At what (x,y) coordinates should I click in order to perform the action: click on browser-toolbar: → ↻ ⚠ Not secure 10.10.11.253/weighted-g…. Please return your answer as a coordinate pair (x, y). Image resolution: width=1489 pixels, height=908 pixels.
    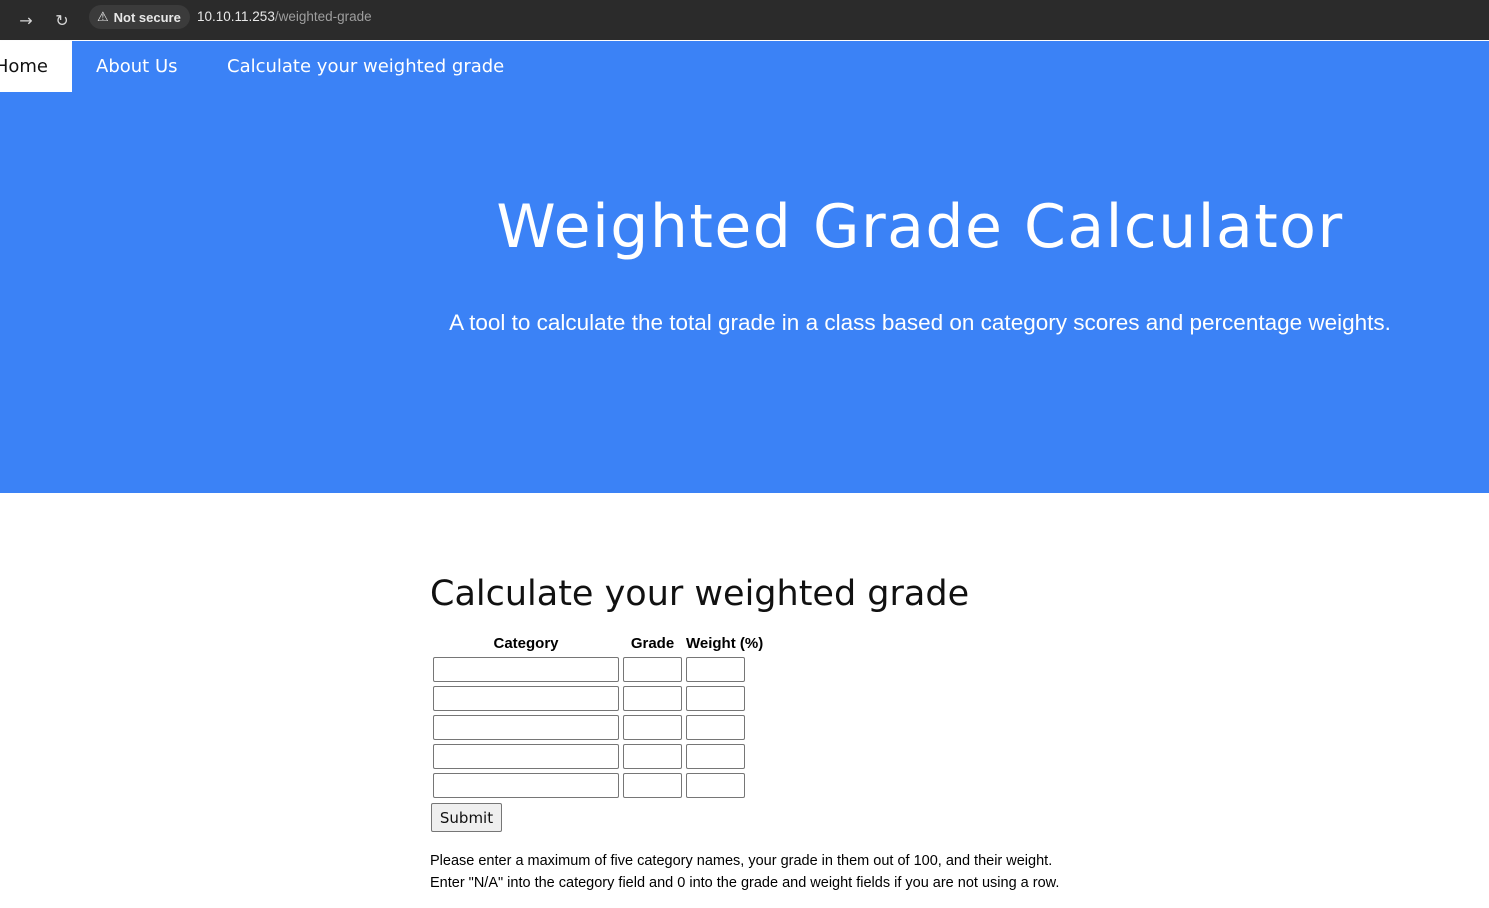
    Looking at the image, I should click on (744, 20).